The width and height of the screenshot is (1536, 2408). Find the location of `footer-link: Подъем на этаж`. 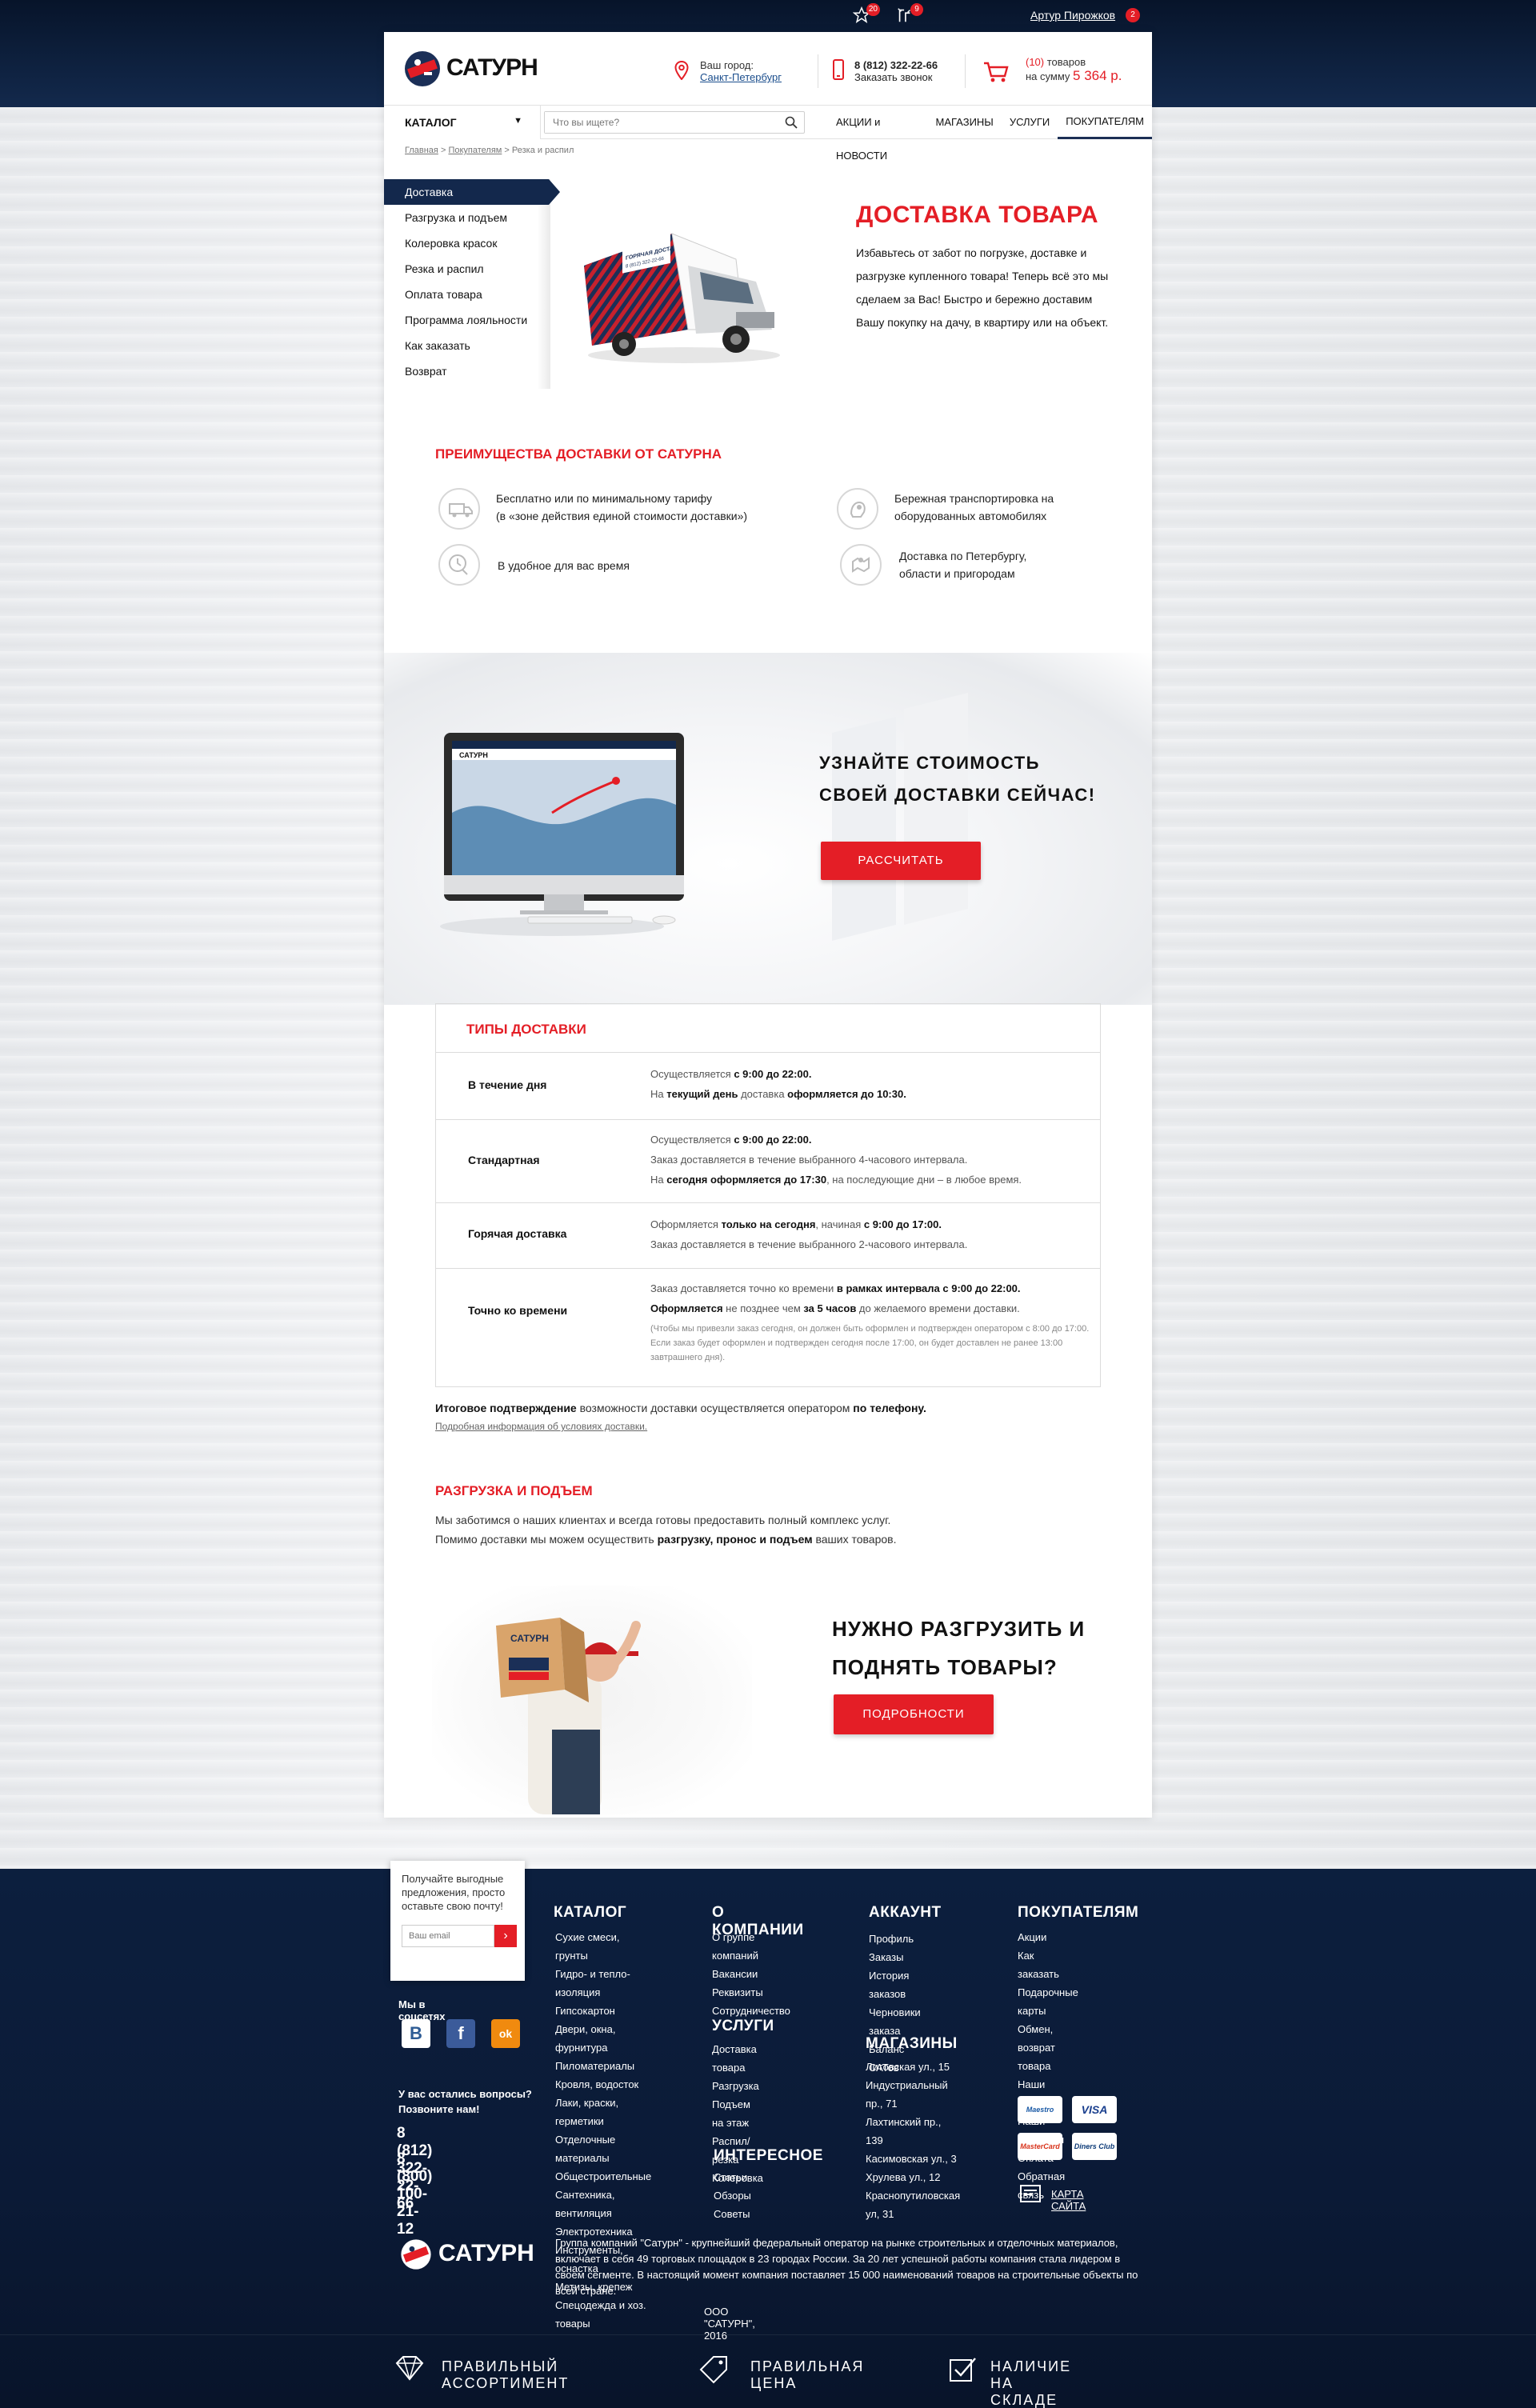

footer-link: Подъем на этаж is located at coordinates (737, 2113).